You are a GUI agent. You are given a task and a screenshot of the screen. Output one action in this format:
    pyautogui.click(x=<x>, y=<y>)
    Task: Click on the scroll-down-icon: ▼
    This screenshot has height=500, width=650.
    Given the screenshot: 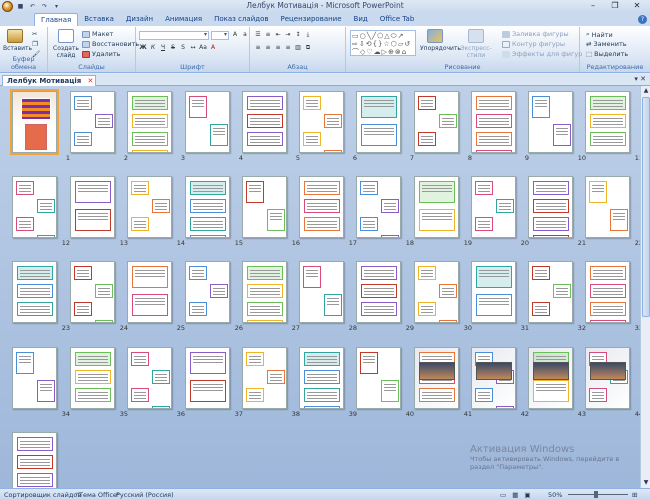 What is the action you would take?
    pyautogui.click(x=645, y=483)
    